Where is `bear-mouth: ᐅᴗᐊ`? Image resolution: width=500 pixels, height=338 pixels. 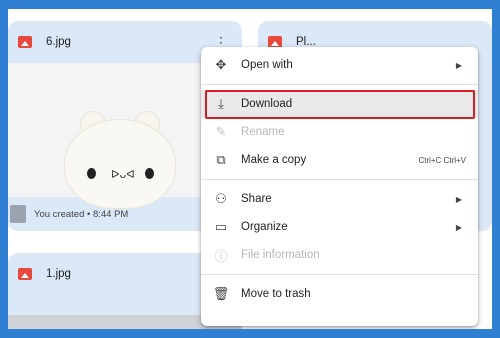
bear-mouth: ᐅᴗᐊ is located at coordinates (123, 174).